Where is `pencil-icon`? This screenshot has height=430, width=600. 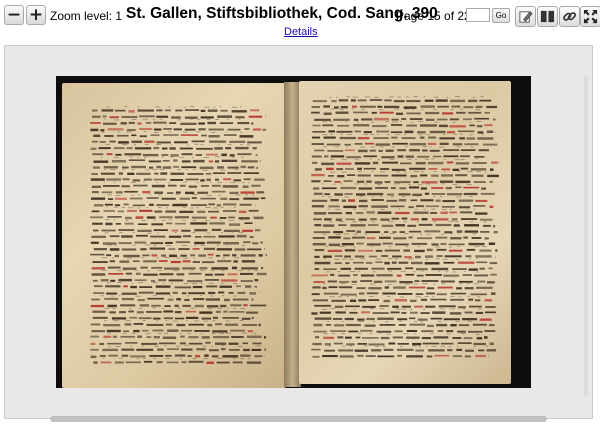
pencil-icon is located at coordinates (526, 17).